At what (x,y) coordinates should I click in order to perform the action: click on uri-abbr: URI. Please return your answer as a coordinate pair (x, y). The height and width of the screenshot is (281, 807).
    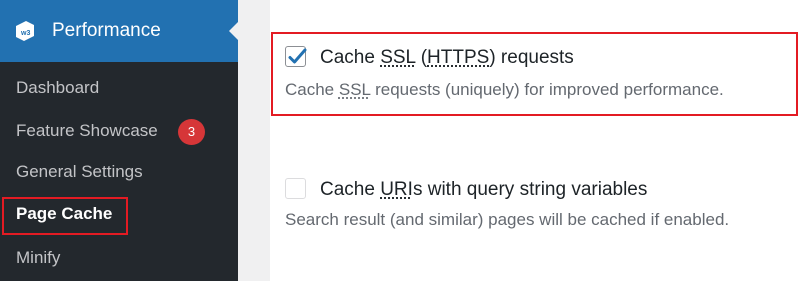
    Looking at the image, I should click on (396, 189).